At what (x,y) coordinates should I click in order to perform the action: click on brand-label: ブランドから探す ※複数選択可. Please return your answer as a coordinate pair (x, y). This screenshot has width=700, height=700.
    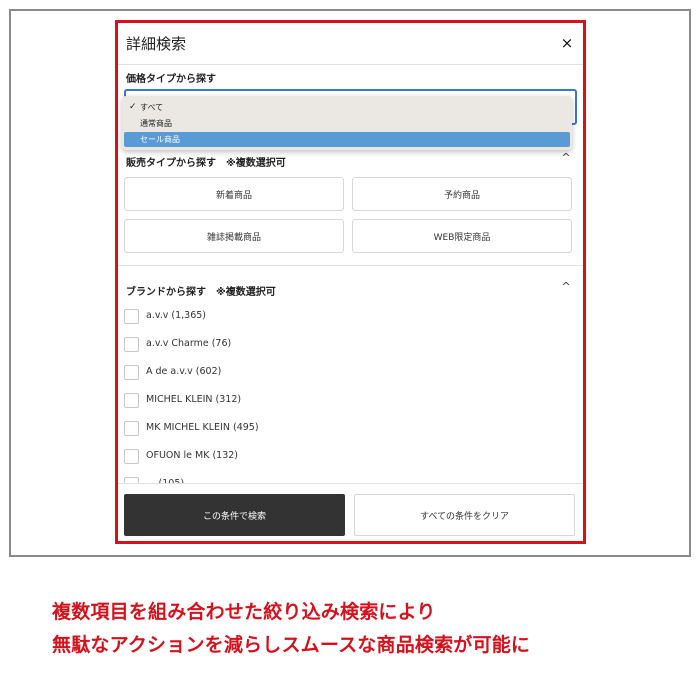
    Looking at the image, I should click on (201, 292).